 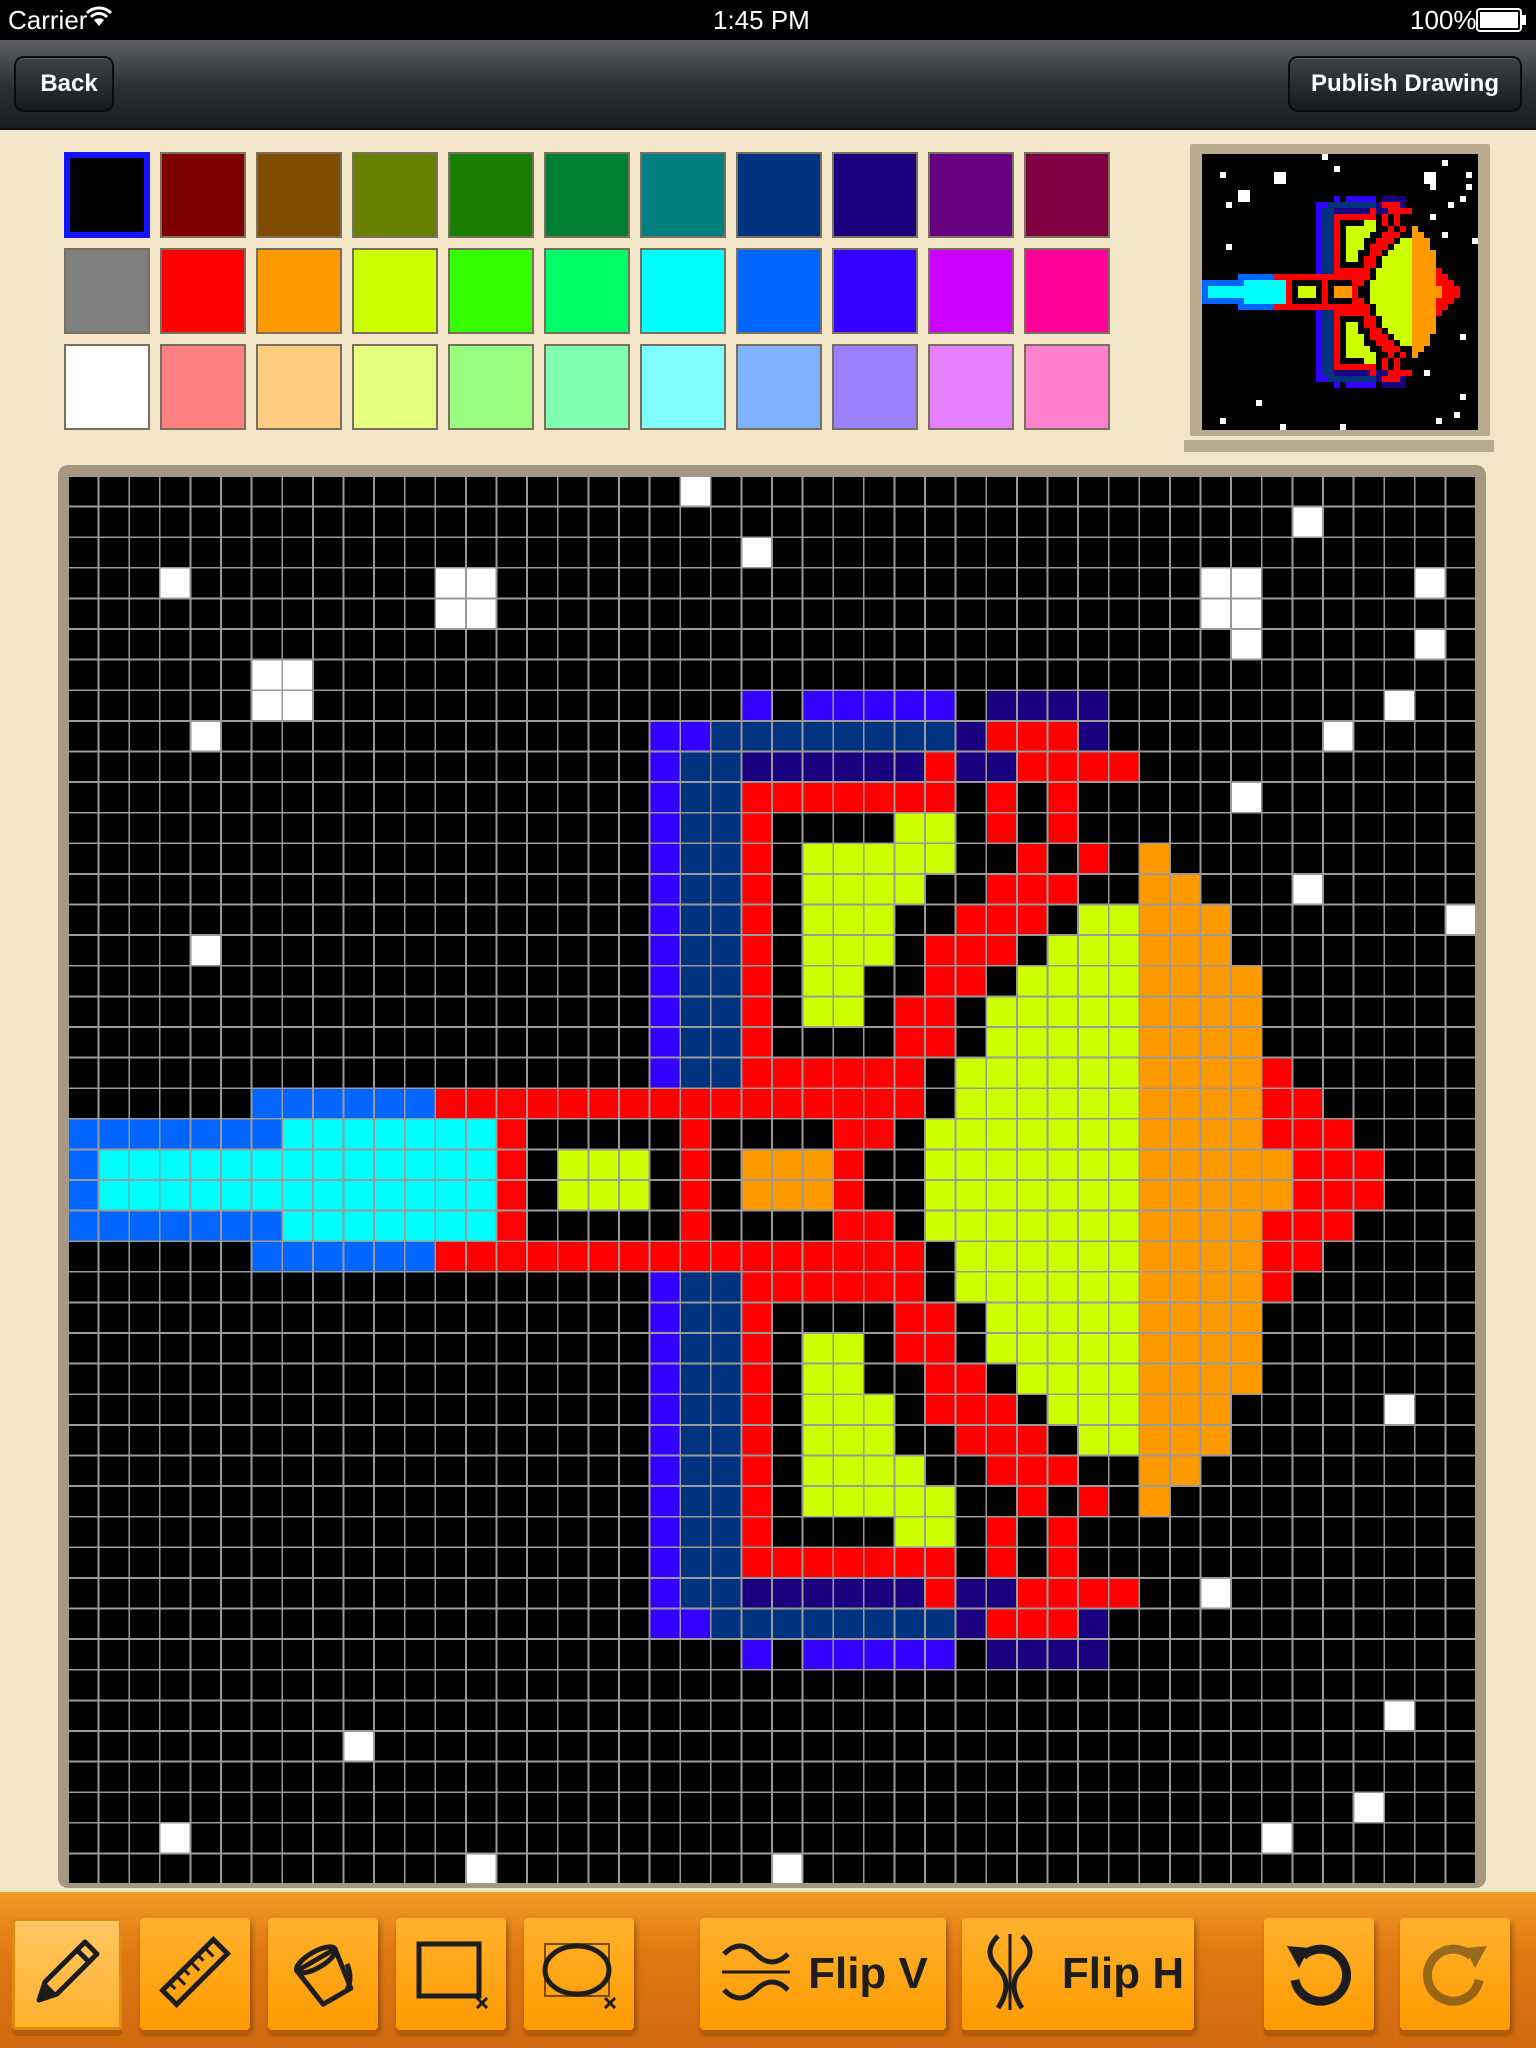 What do you see at coordinates (823, 1974) in the screenshot?
I see `flip-vertical-button: Flip V` at bounding box center [823, 1974].